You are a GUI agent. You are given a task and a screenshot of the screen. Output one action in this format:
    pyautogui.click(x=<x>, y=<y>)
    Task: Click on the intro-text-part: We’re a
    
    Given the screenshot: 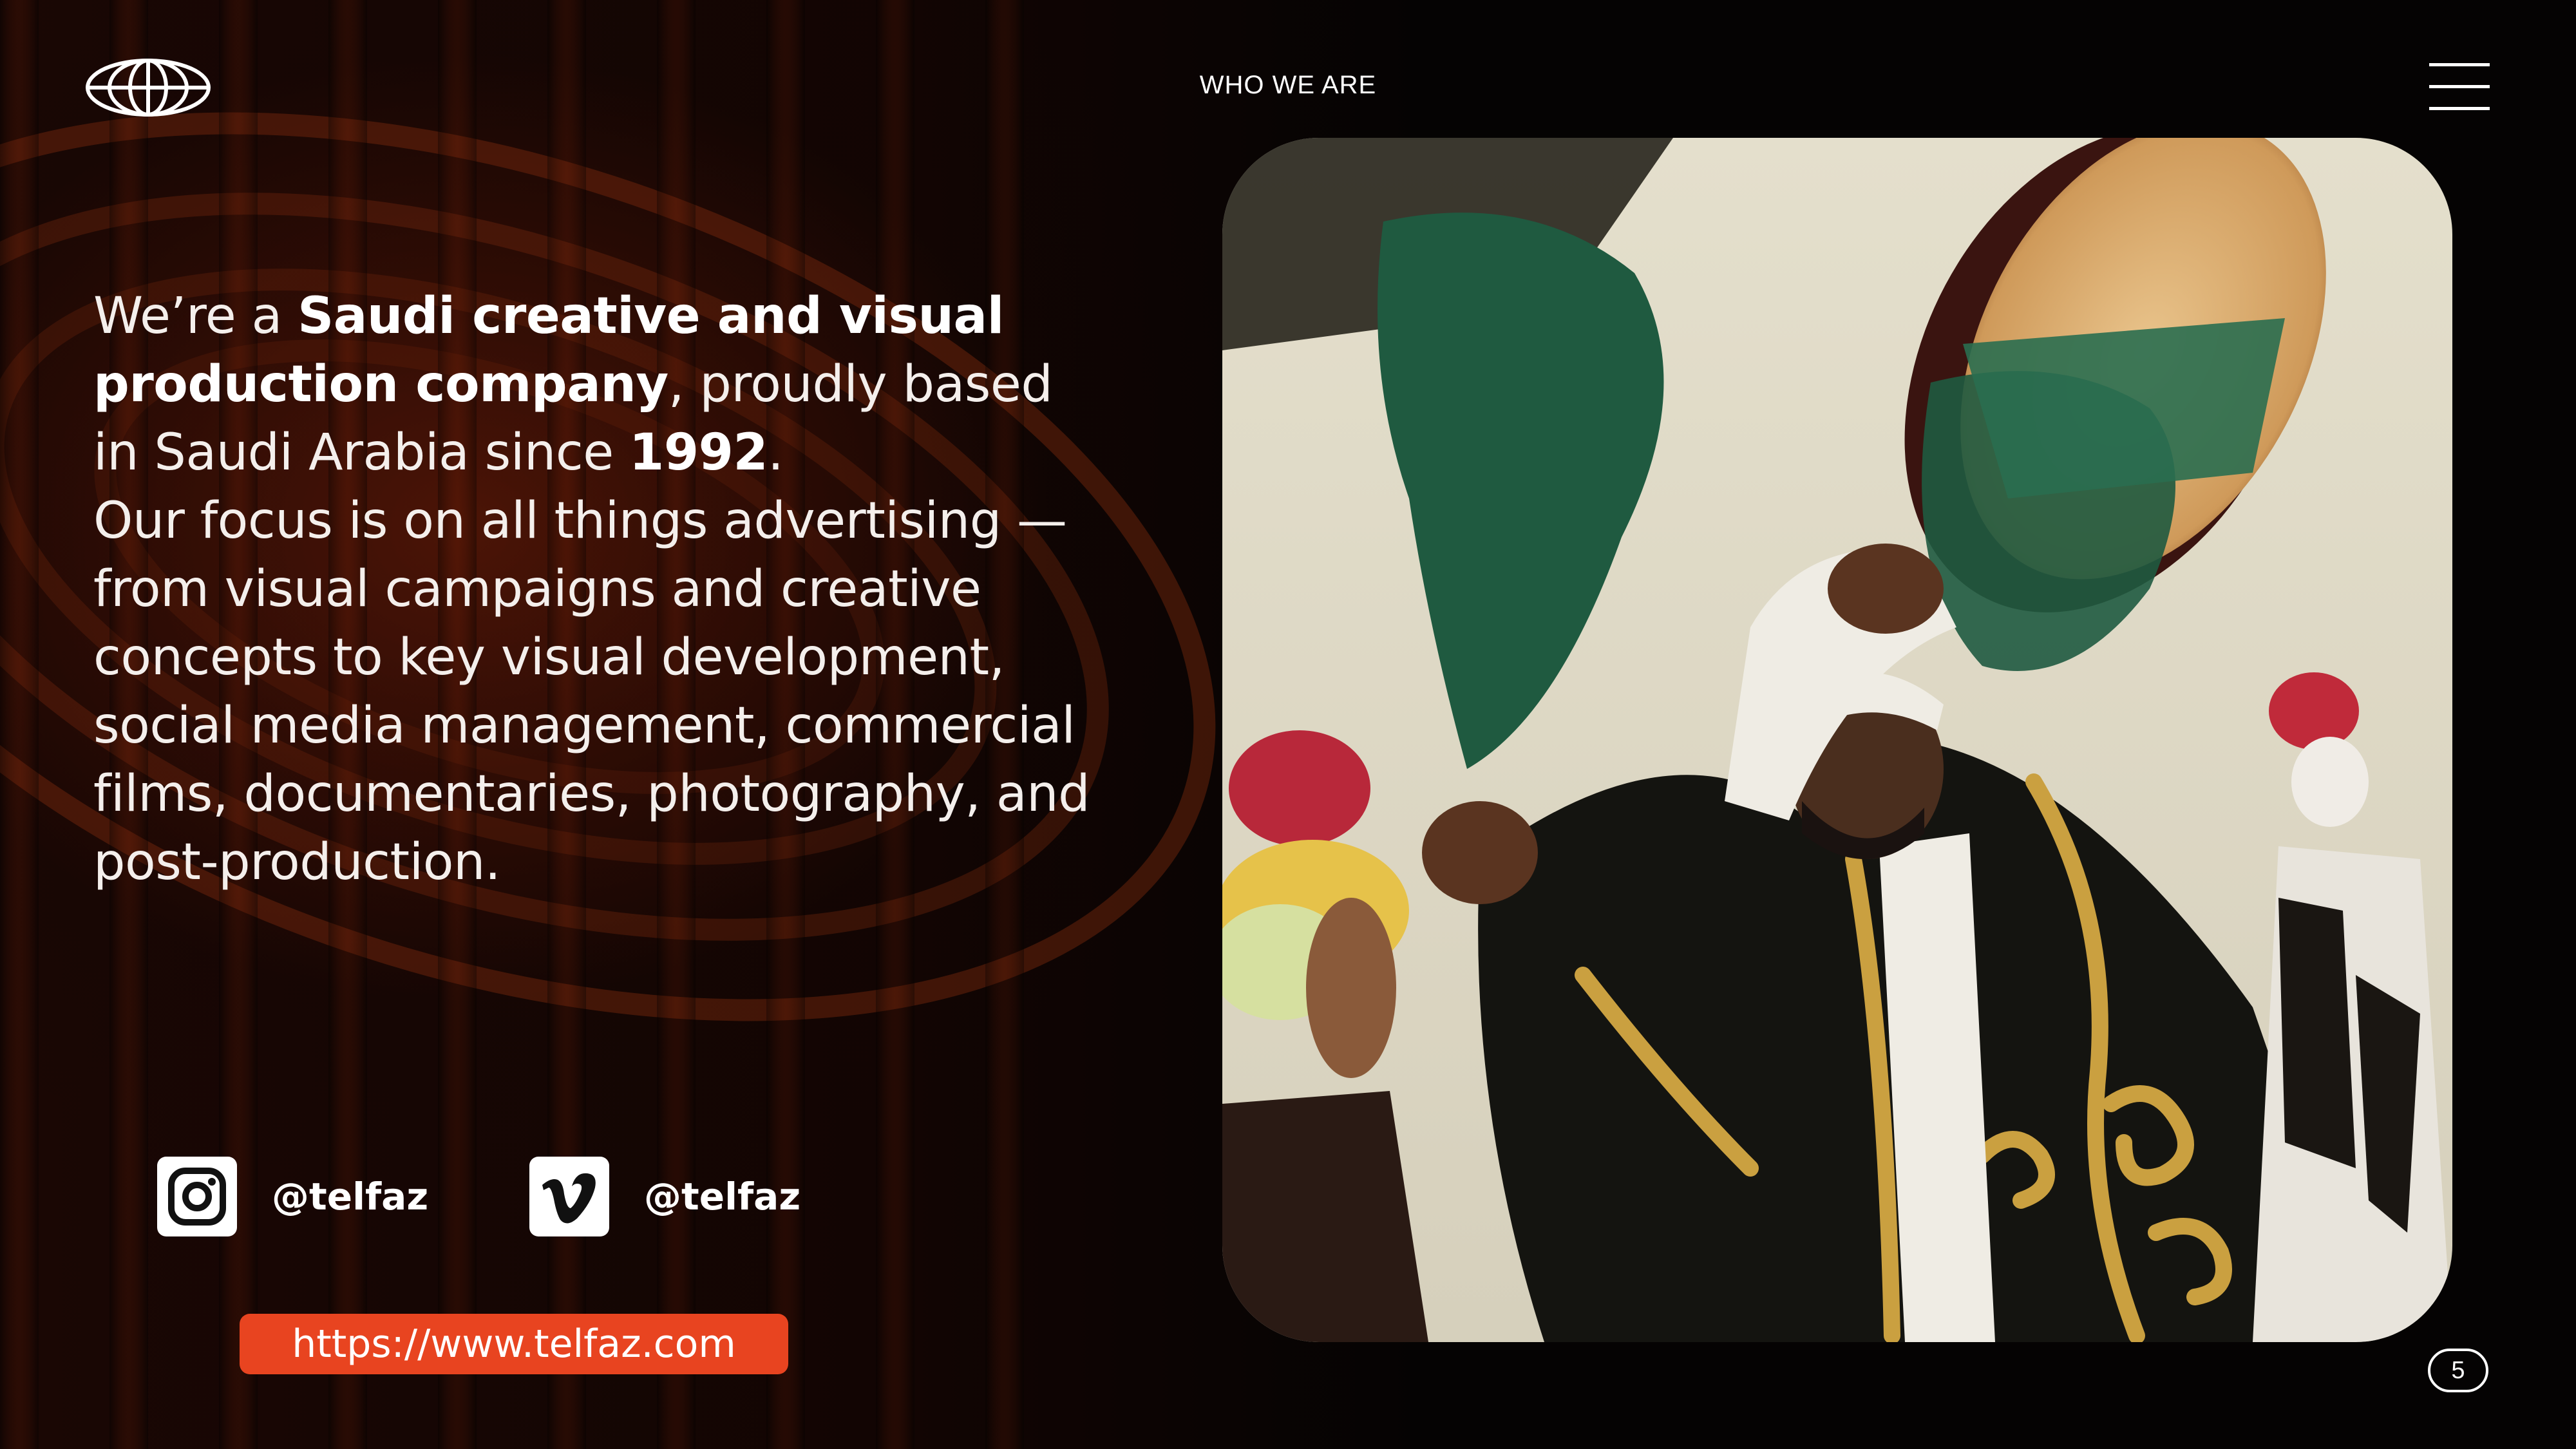 What is the action you would take?
    pyautogui.click(x=195, y=316)
    